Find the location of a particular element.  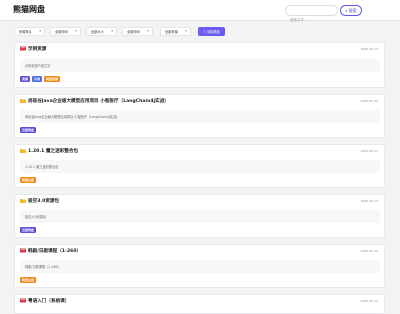

search-input is located at coordinates (311, 20).